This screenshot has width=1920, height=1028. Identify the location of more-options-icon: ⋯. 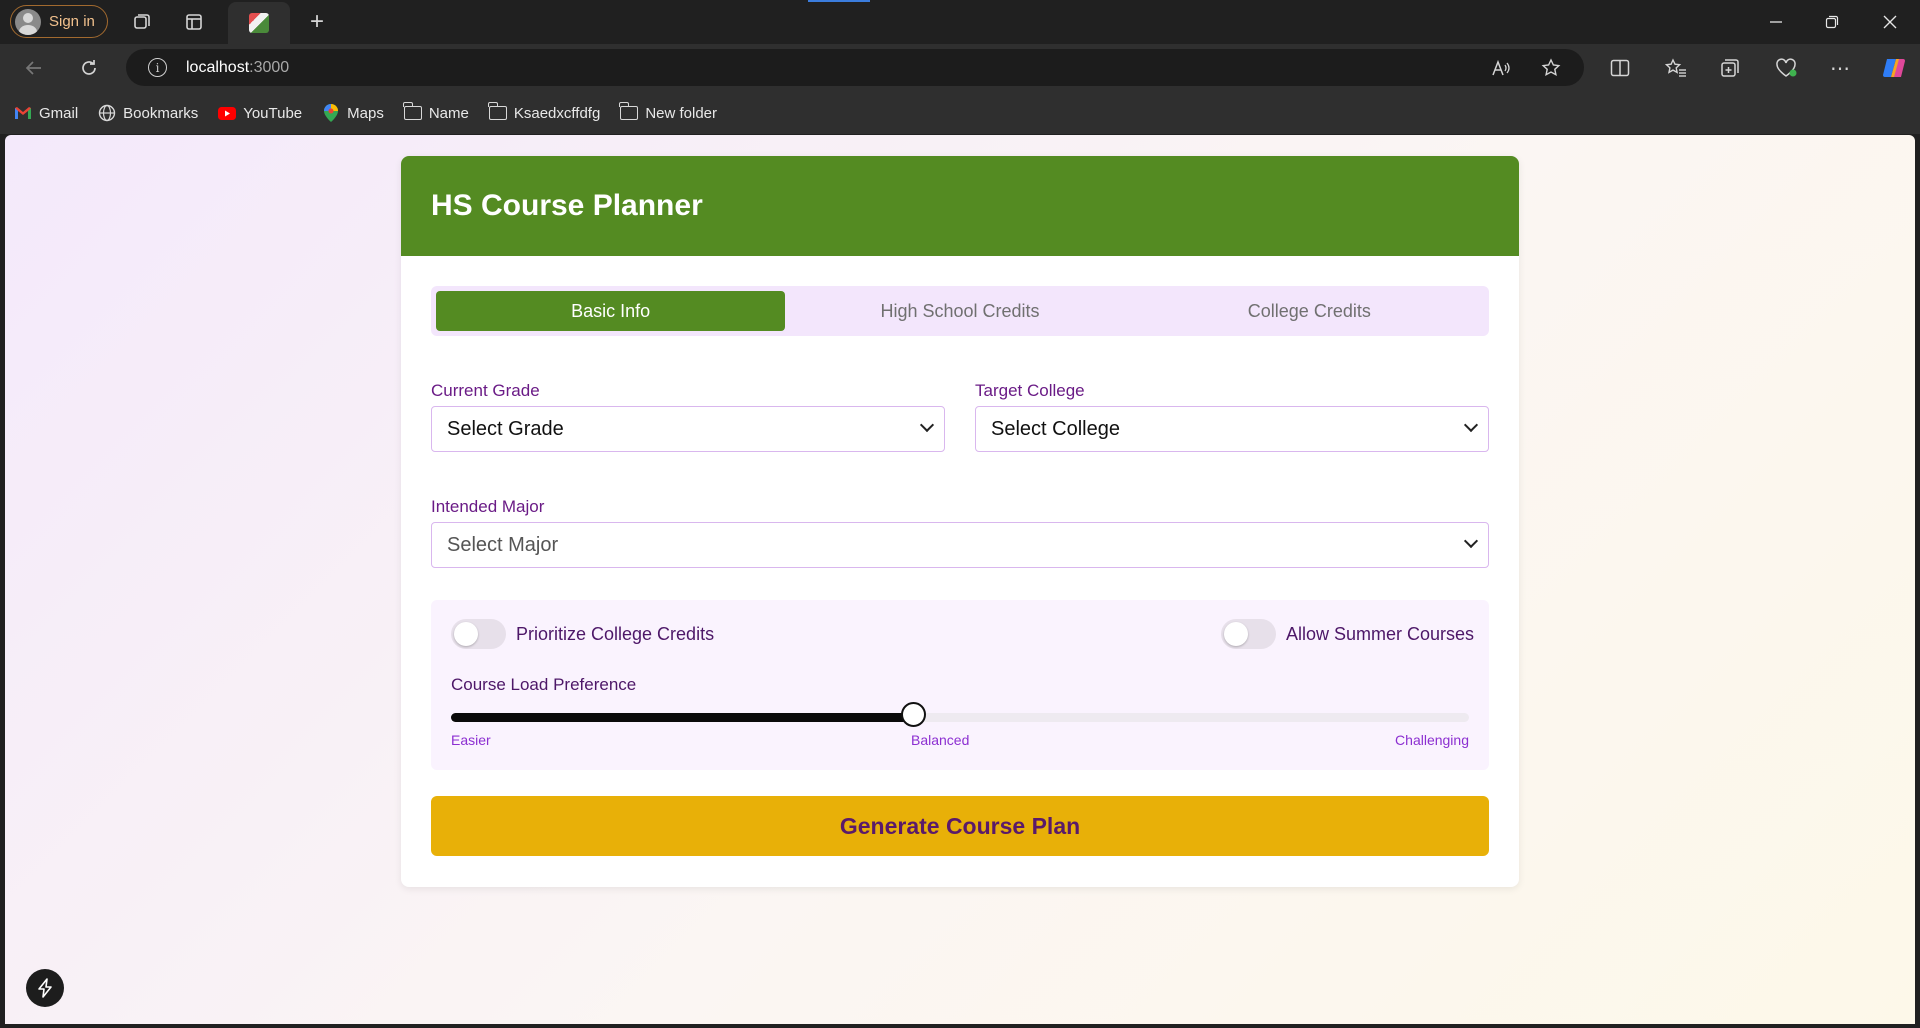
(1840, 68).